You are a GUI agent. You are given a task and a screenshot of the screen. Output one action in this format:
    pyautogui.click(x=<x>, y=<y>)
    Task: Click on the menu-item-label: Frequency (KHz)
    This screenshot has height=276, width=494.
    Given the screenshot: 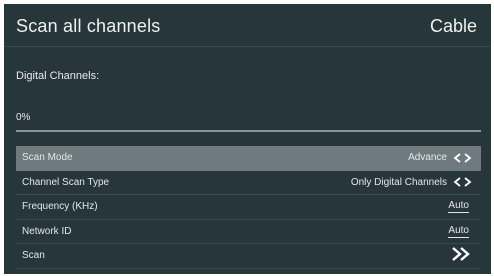 What is the action you would take?
    pyautogui.click(x=60, y=207)
    